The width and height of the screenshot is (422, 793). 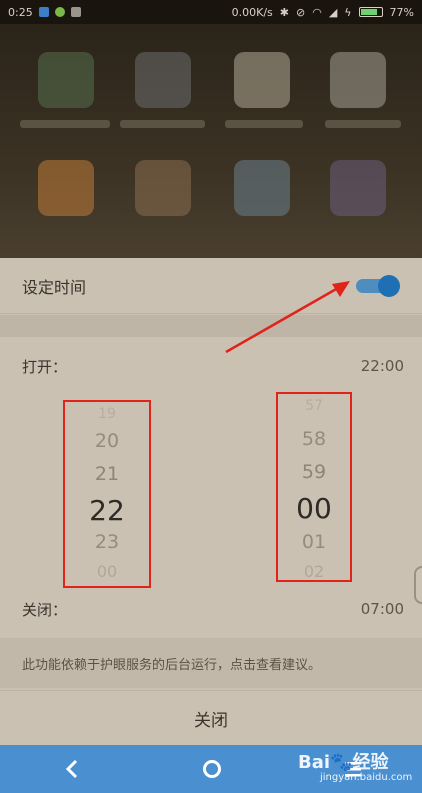 What do you see at coordinates (314, 762) in the screenshot?
I see `watermark-brand: Bai` at bounding box center [314, 762].